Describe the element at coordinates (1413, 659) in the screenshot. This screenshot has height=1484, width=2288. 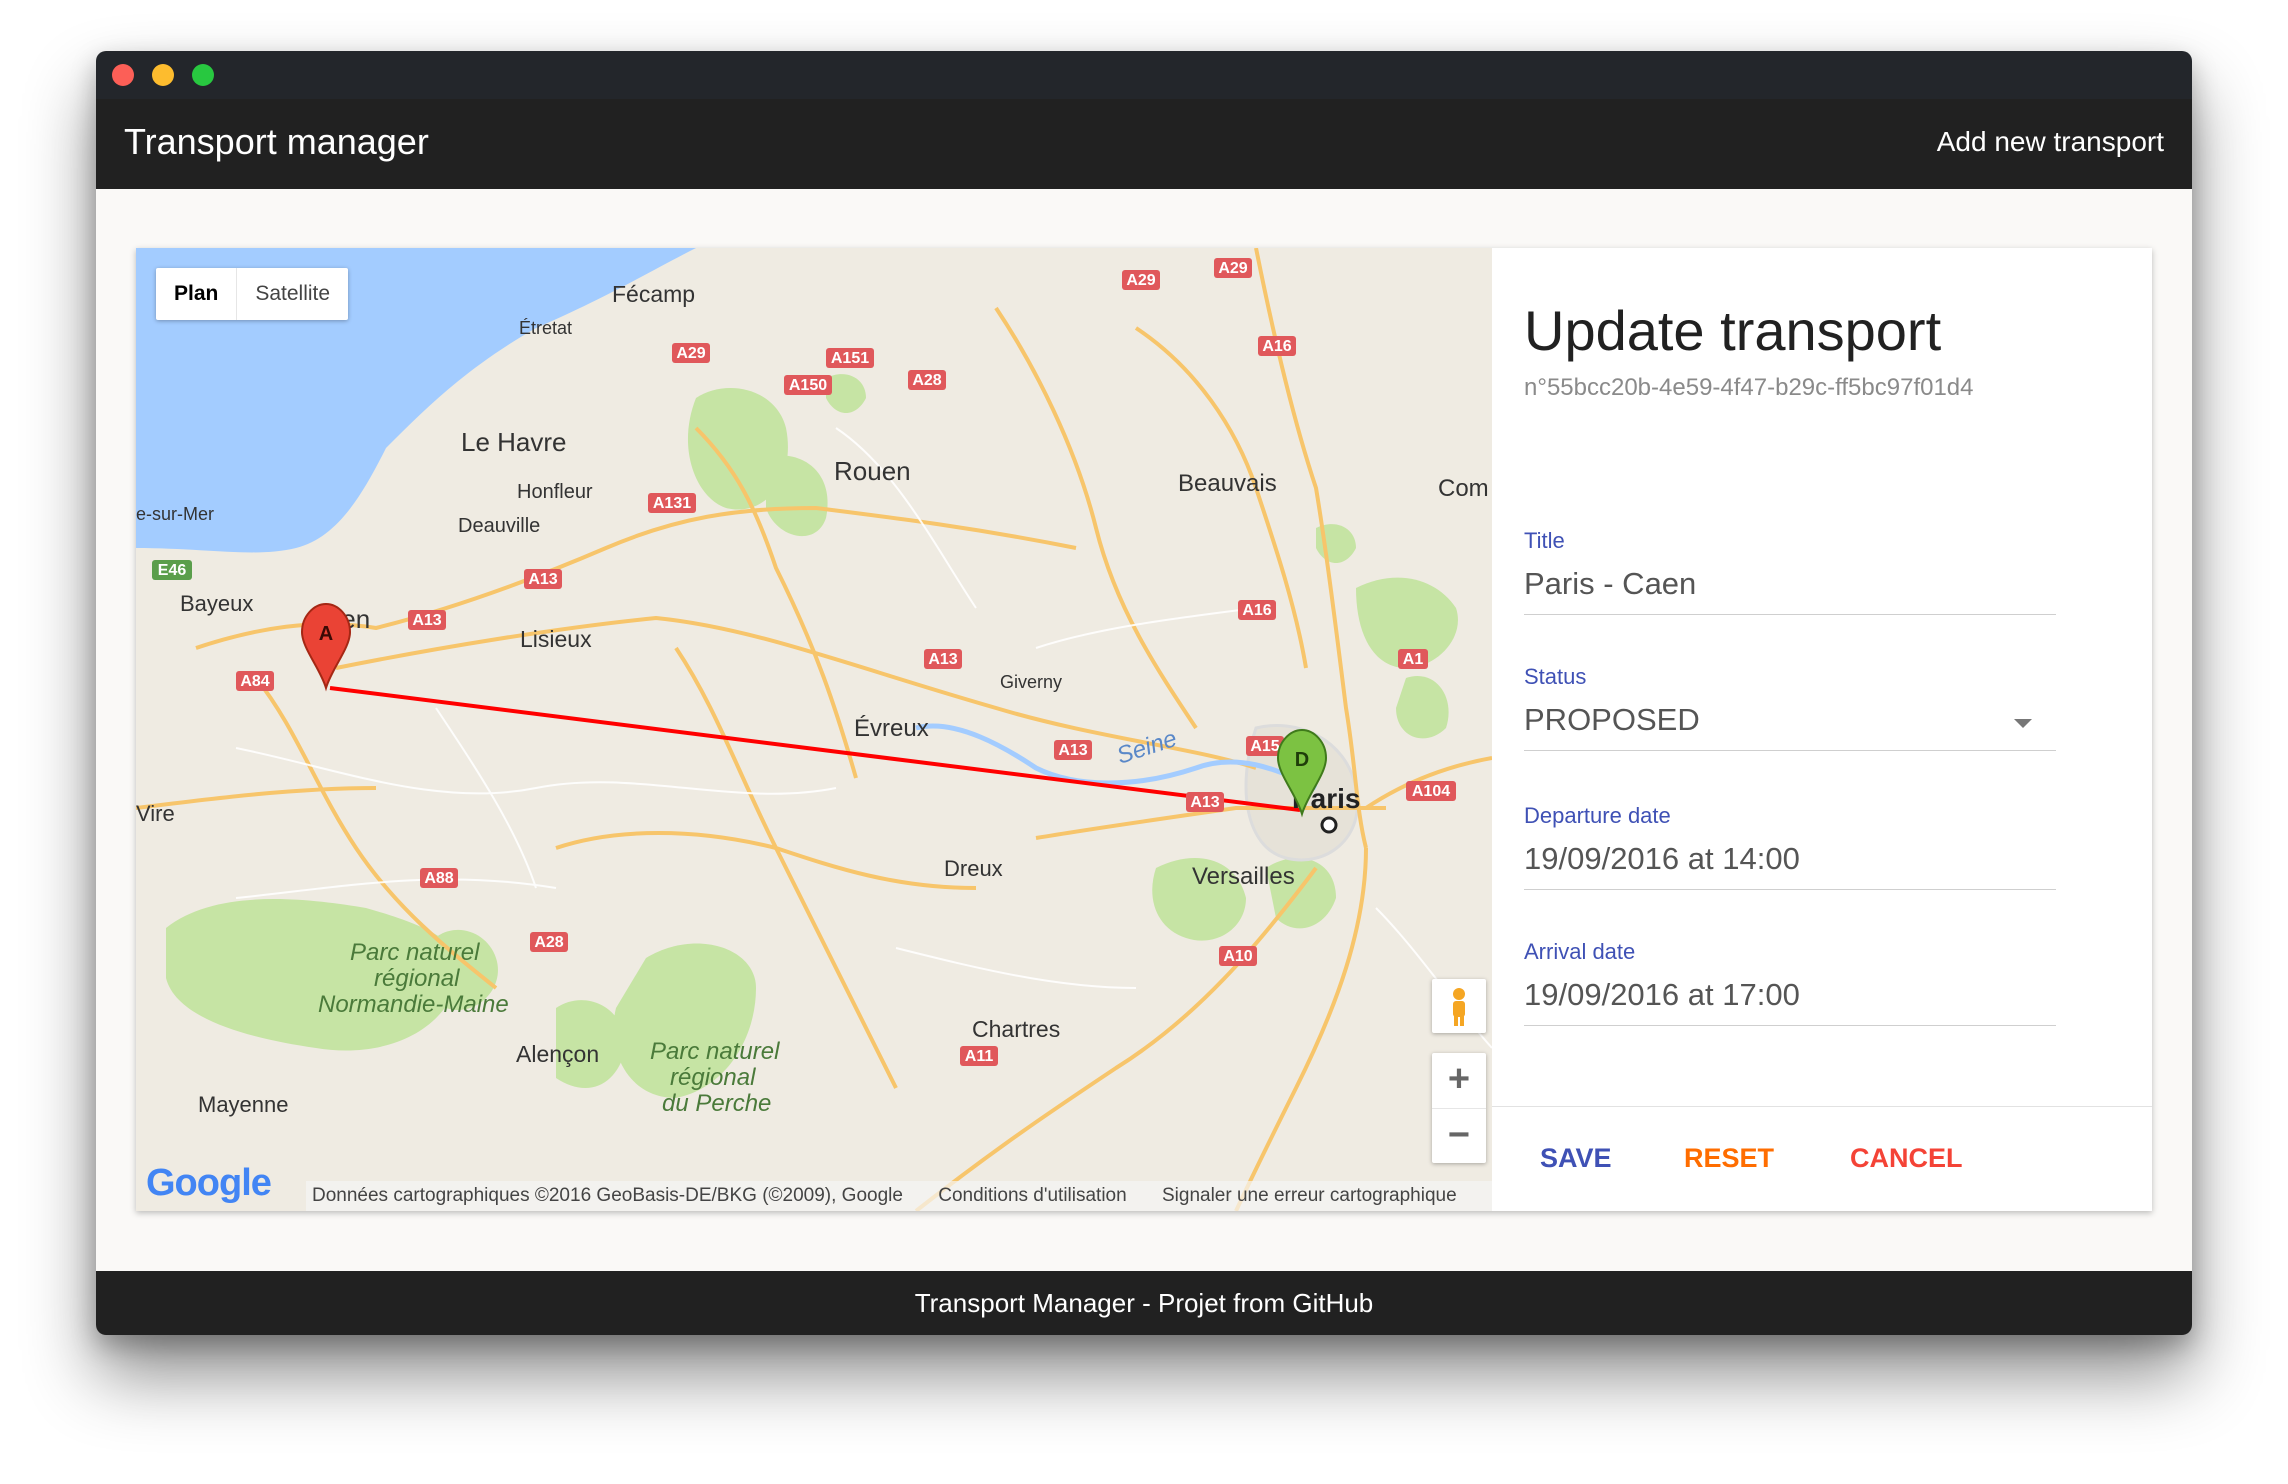
I see `road-label: A1` at that location.